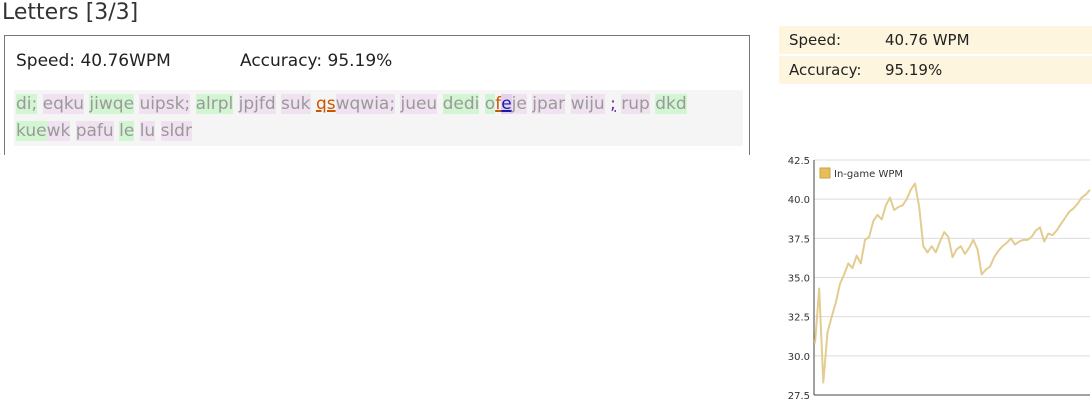 The image size is (1092, 407). I want to click on page-title: Letters [3/3], so click(70, 12).